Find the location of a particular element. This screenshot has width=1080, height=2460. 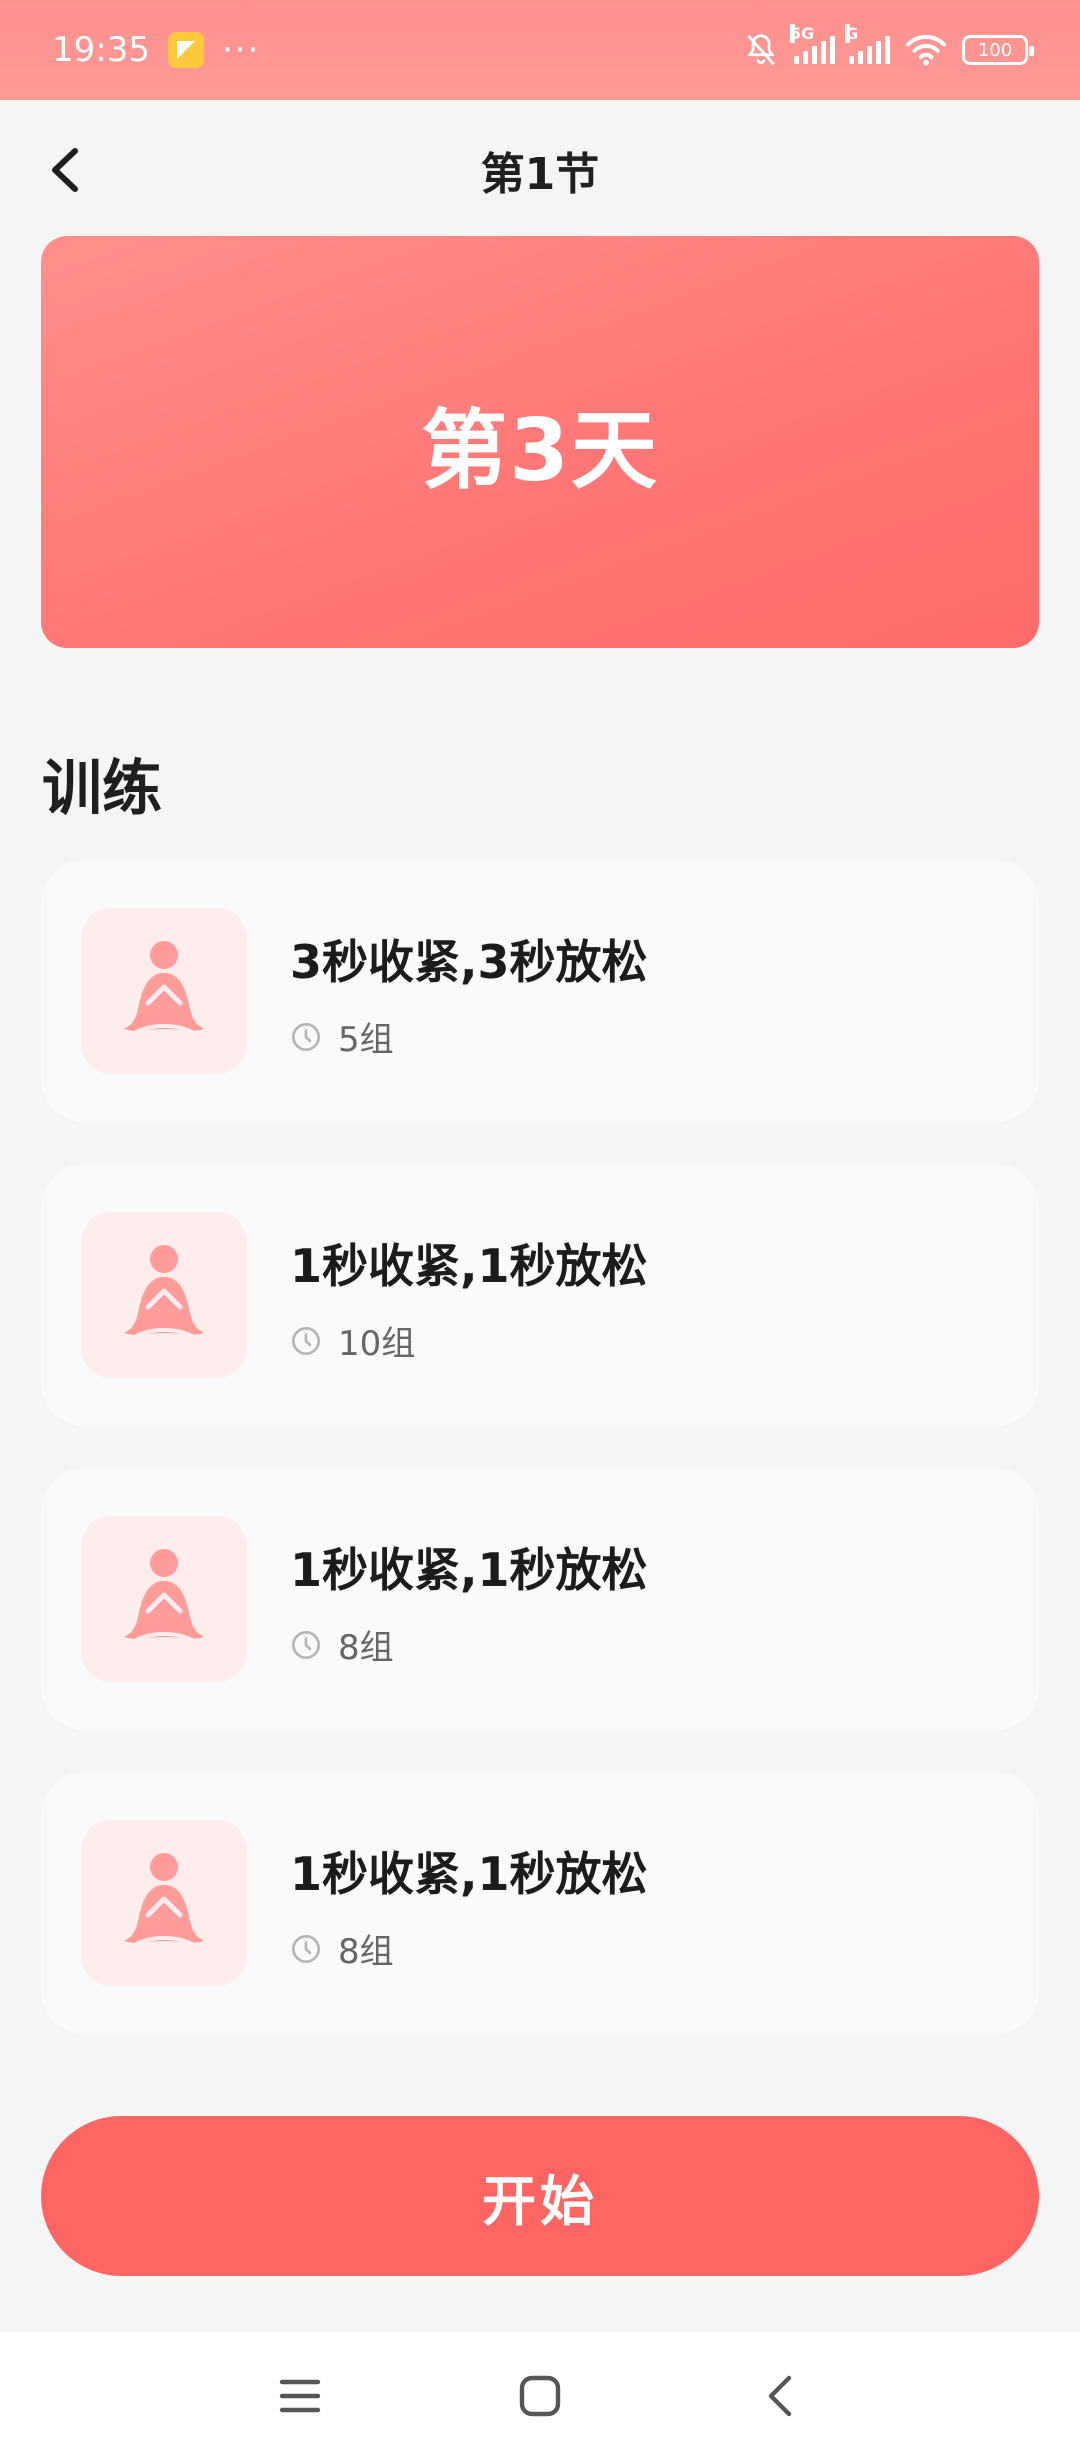

exercise-sets: 10组 is located at coordinates (377, 1344).